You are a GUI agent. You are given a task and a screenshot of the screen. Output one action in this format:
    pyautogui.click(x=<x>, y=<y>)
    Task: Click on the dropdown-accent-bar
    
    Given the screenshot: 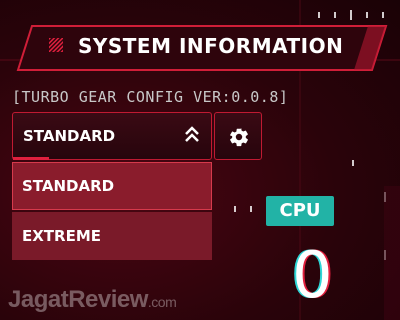 What is the action you would take?
    pyautogui.click(x=31, y=158)
    